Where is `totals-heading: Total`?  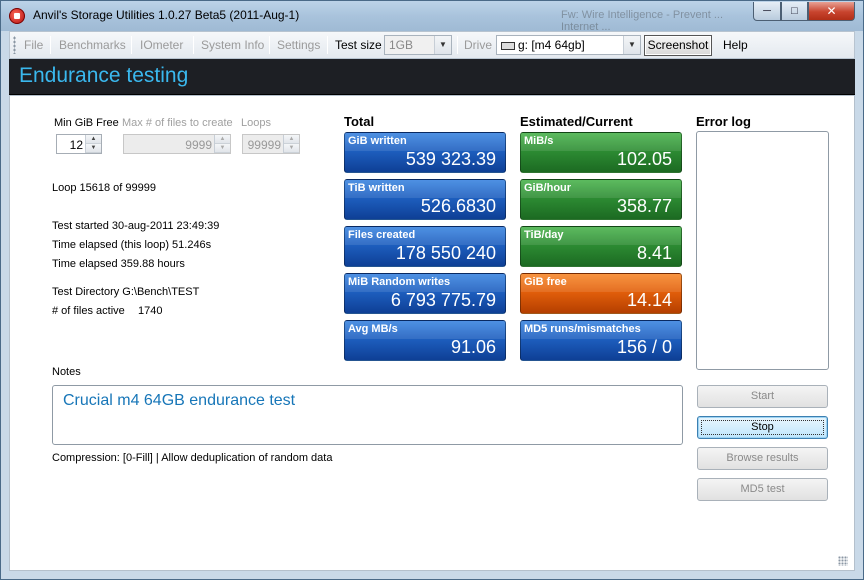 totals-heading: Total is located at coordinates (359, 121).